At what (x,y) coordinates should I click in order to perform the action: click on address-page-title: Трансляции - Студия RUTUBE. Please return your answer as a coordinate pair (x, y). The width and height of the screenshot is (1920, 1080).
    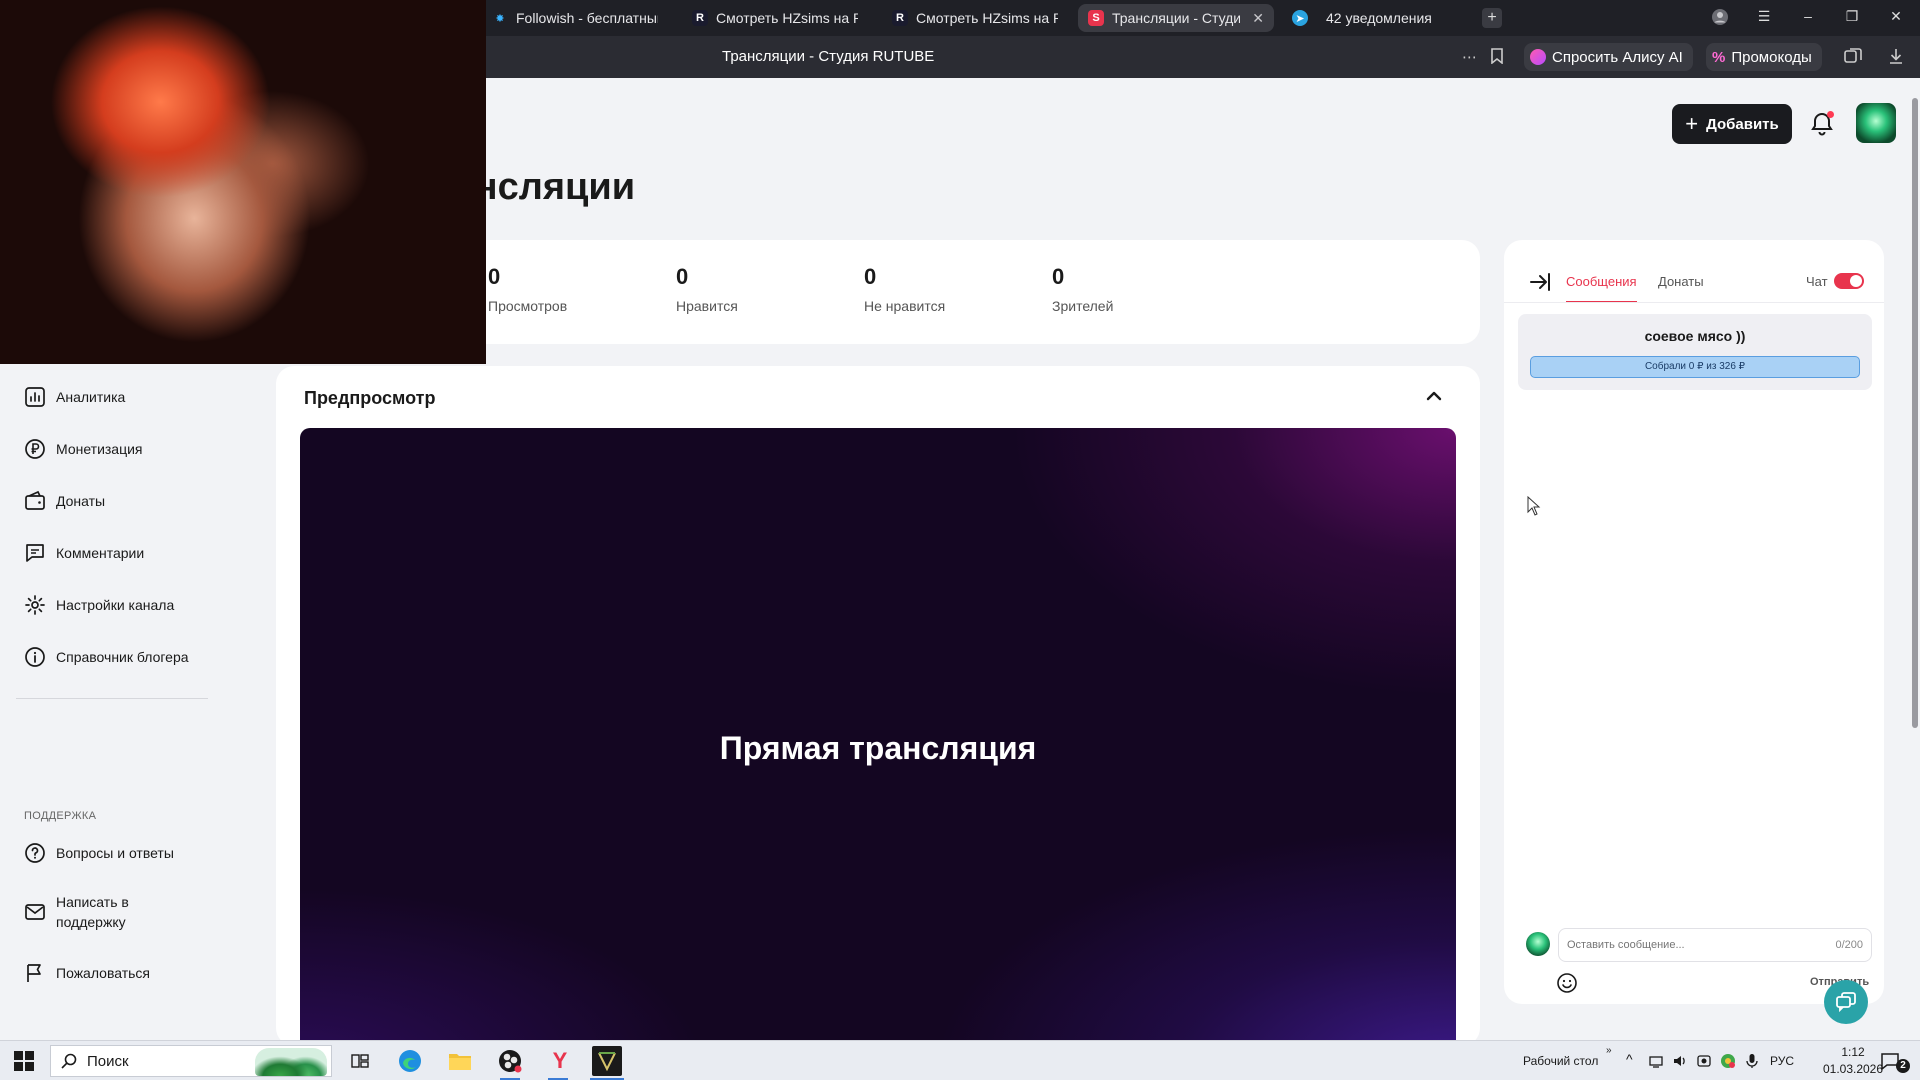
    Looking at the image, I should click on (828, 56).